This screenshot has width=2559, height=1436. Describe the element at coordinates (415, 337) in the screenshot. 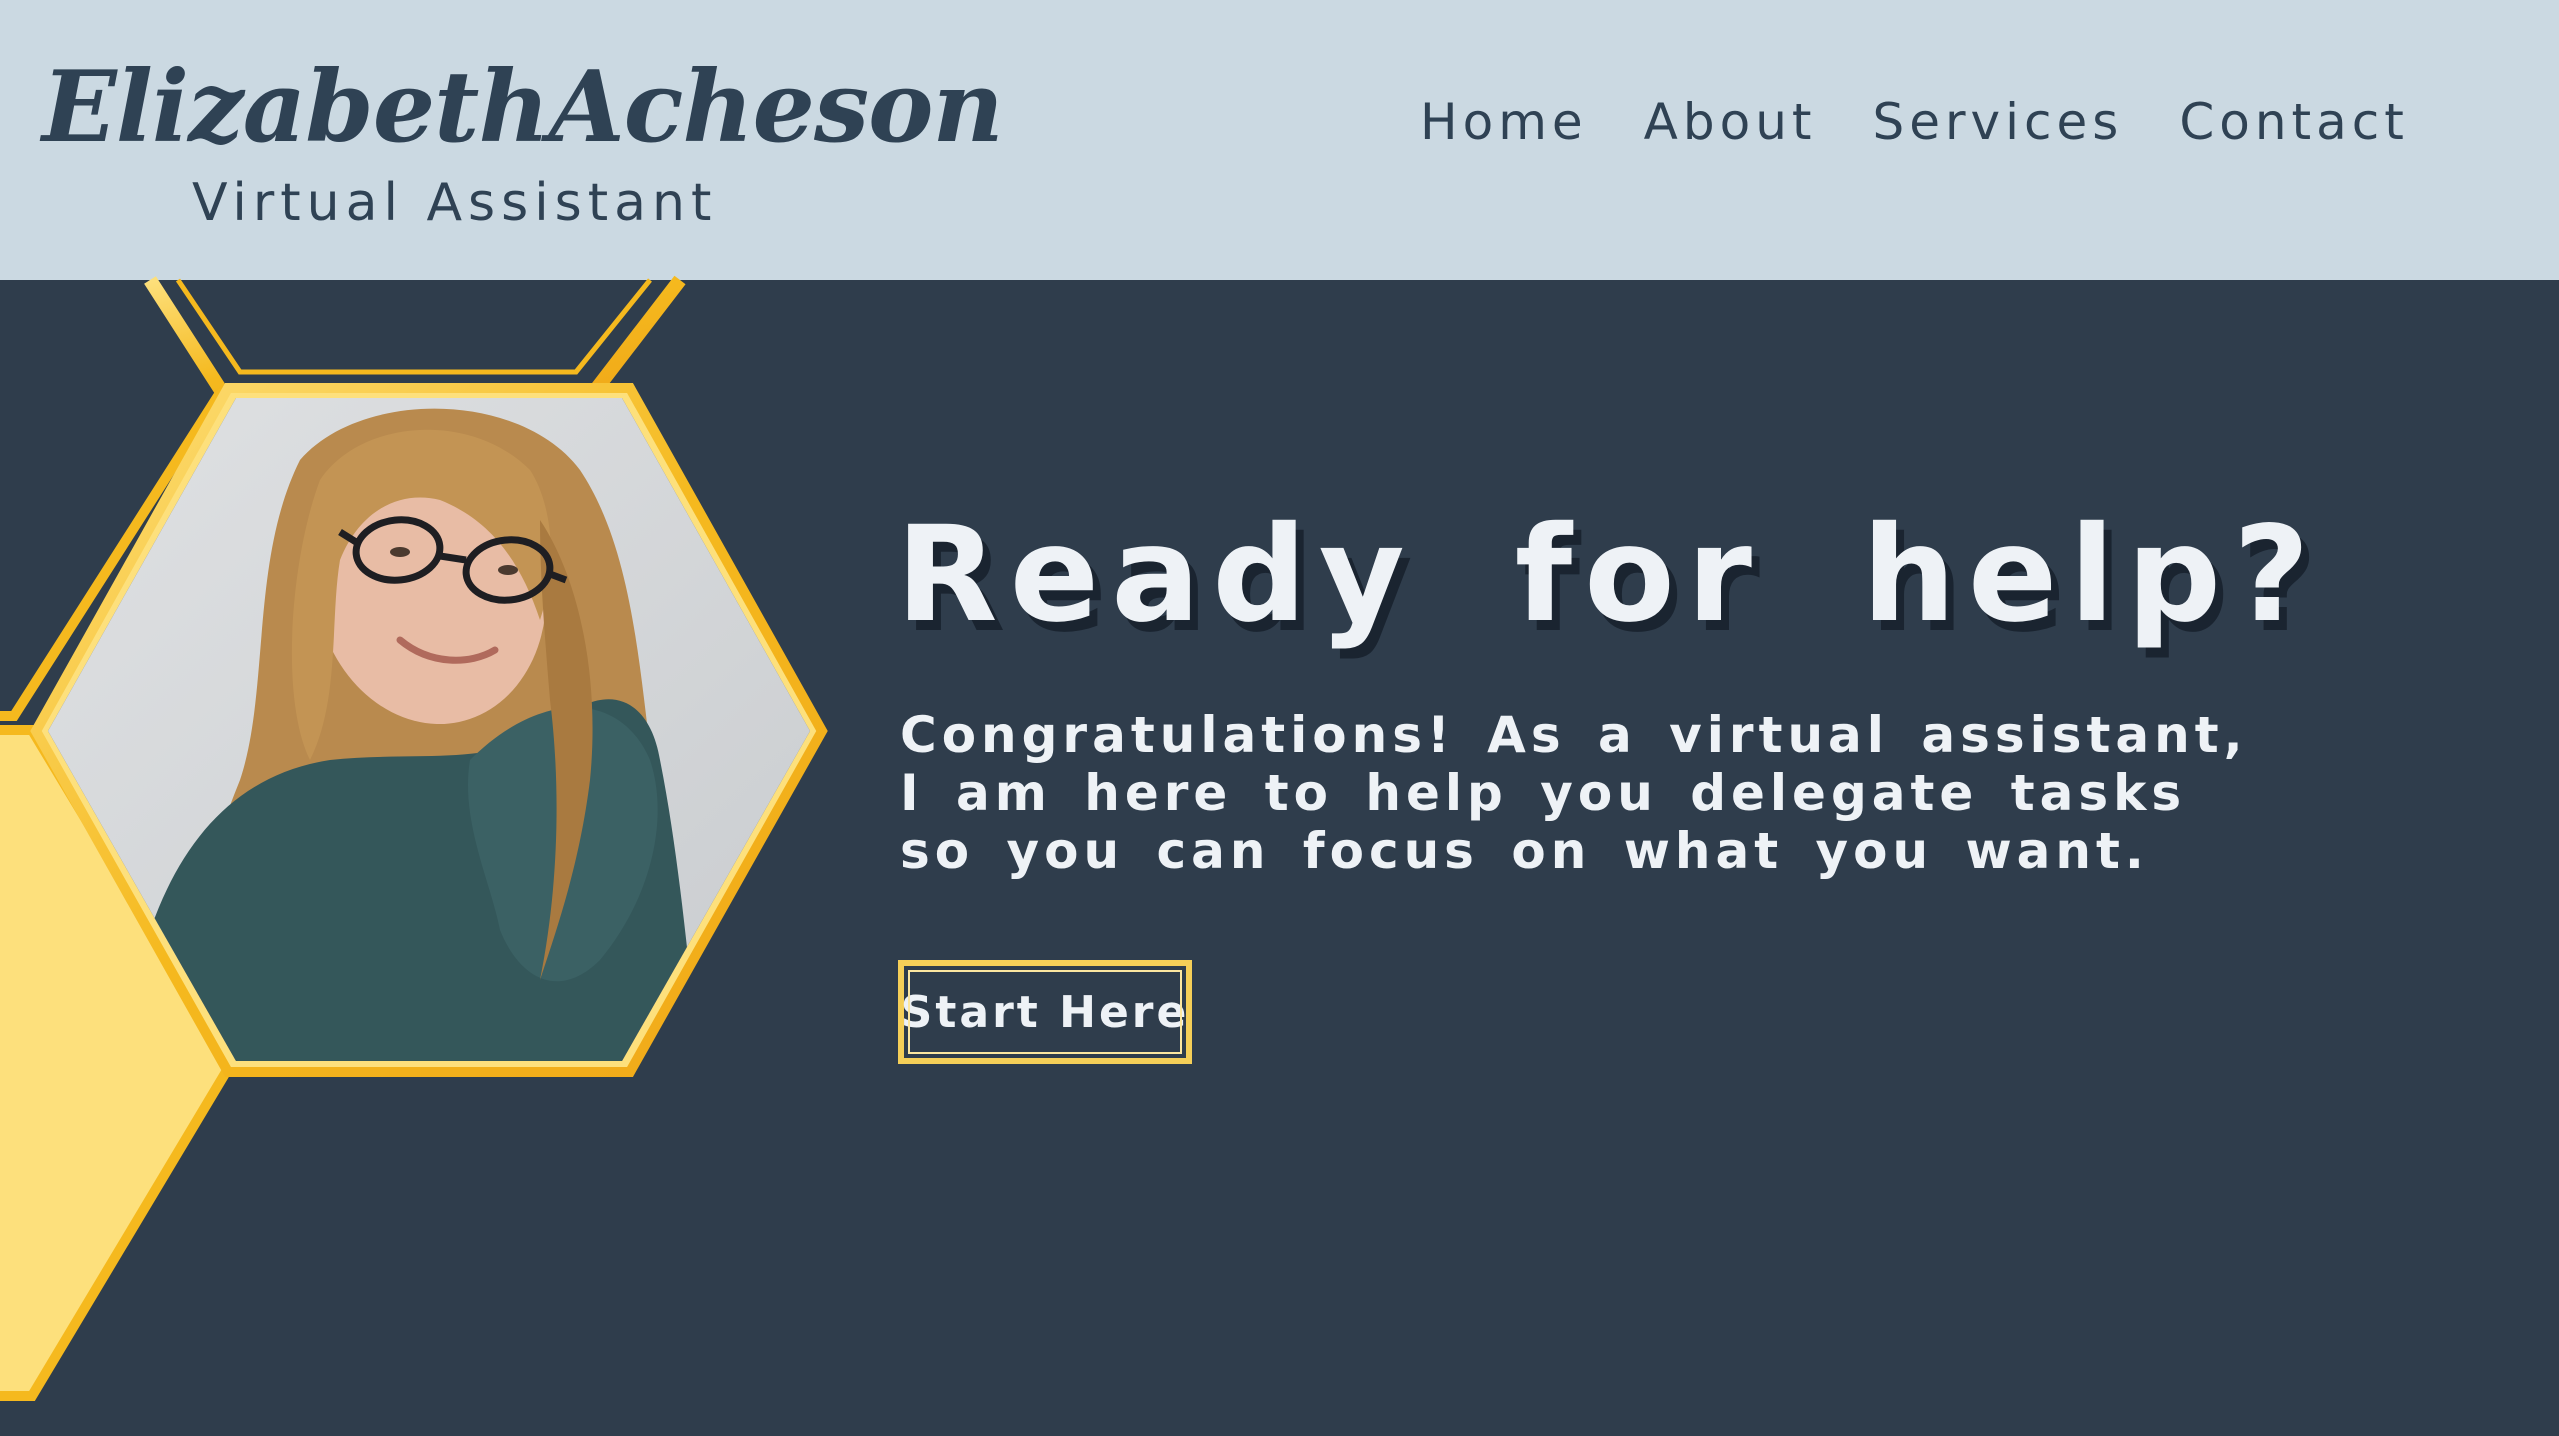

I see `top-hexagon-outline` at that location.